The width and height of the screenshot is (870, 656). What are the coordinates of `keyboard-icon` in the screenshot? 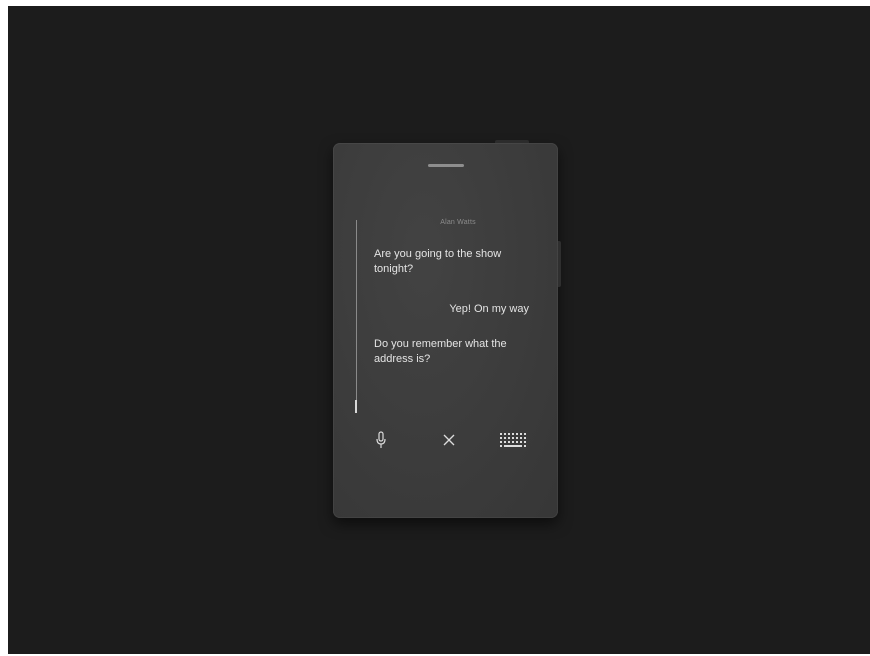 It's located at (513, 440).